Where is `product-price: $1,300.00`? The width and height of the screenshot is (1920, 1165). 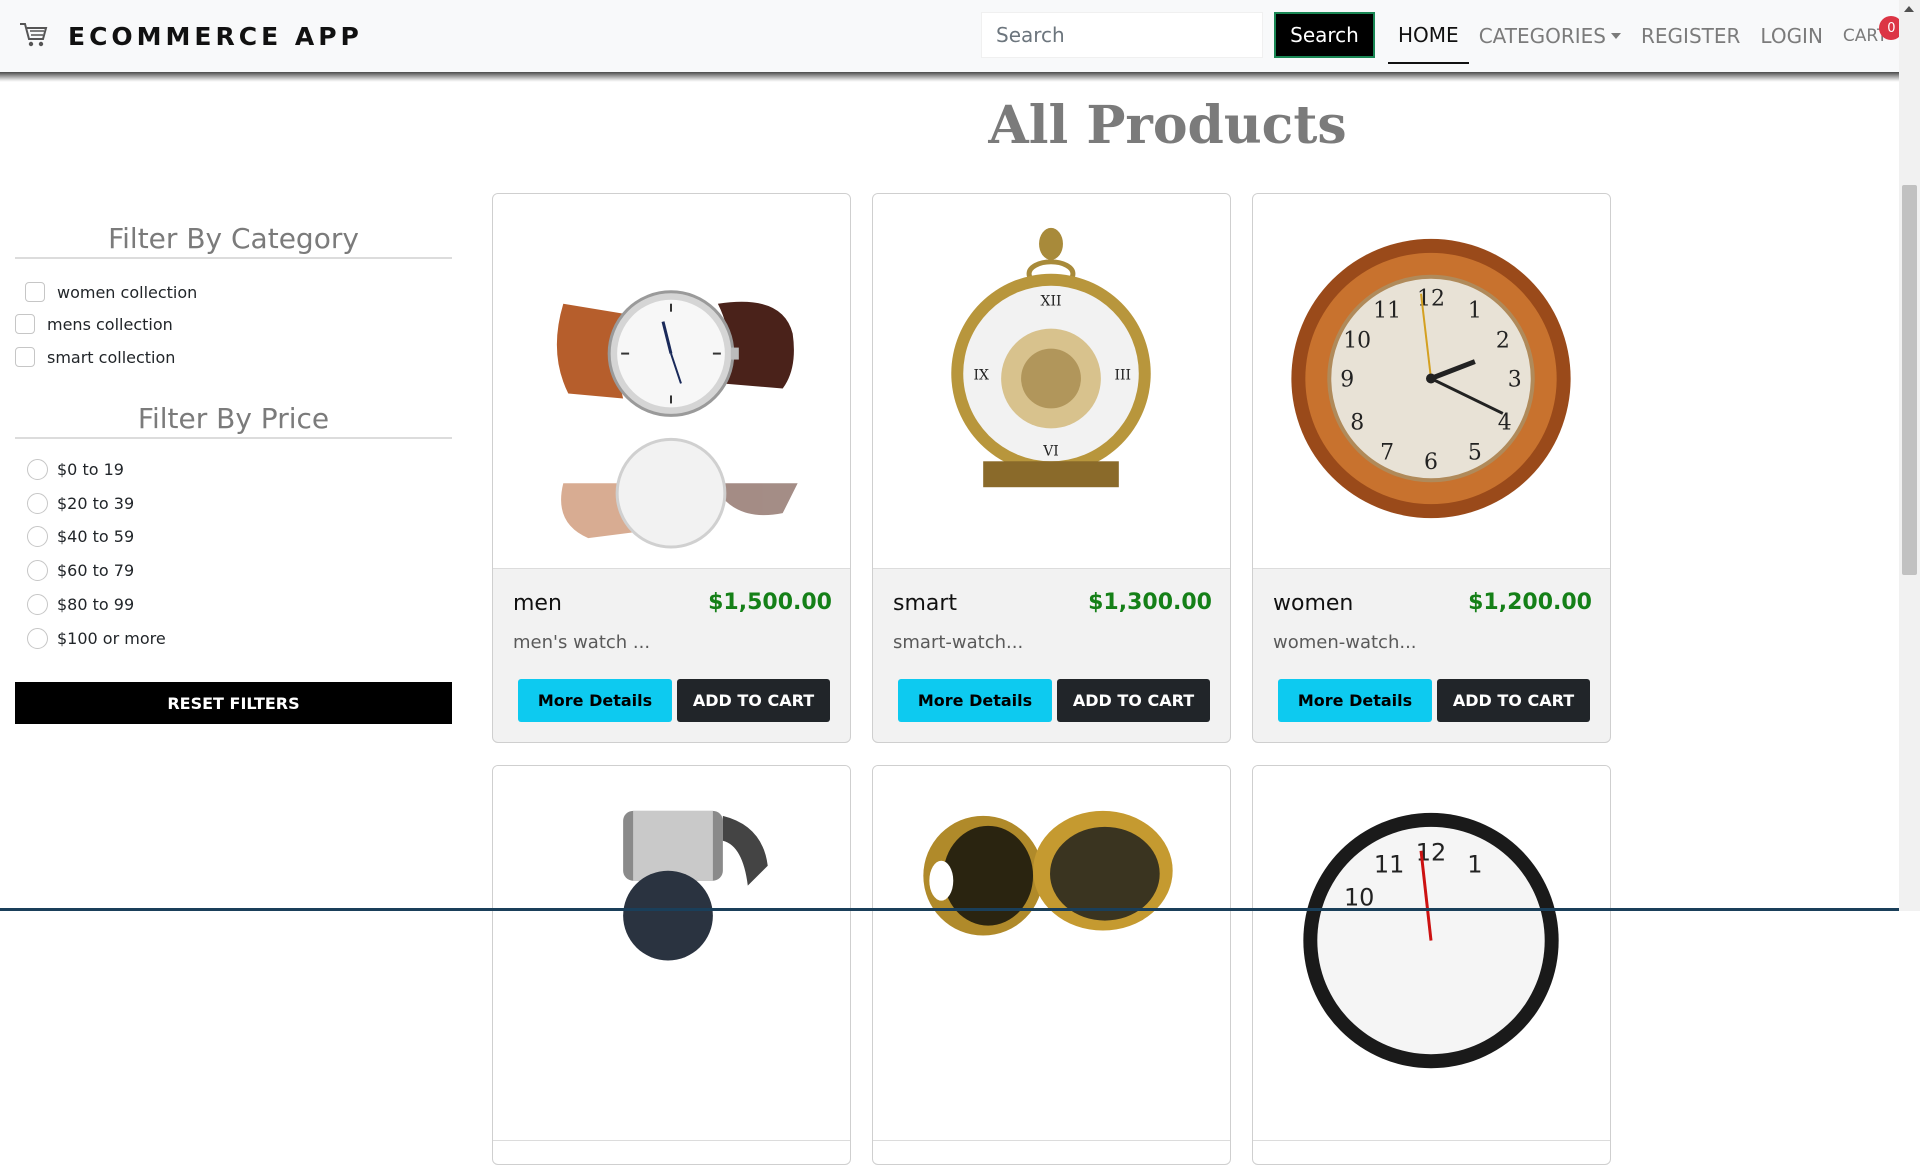
product-price: $1,300.00 is located at coordinates (1150, 602).